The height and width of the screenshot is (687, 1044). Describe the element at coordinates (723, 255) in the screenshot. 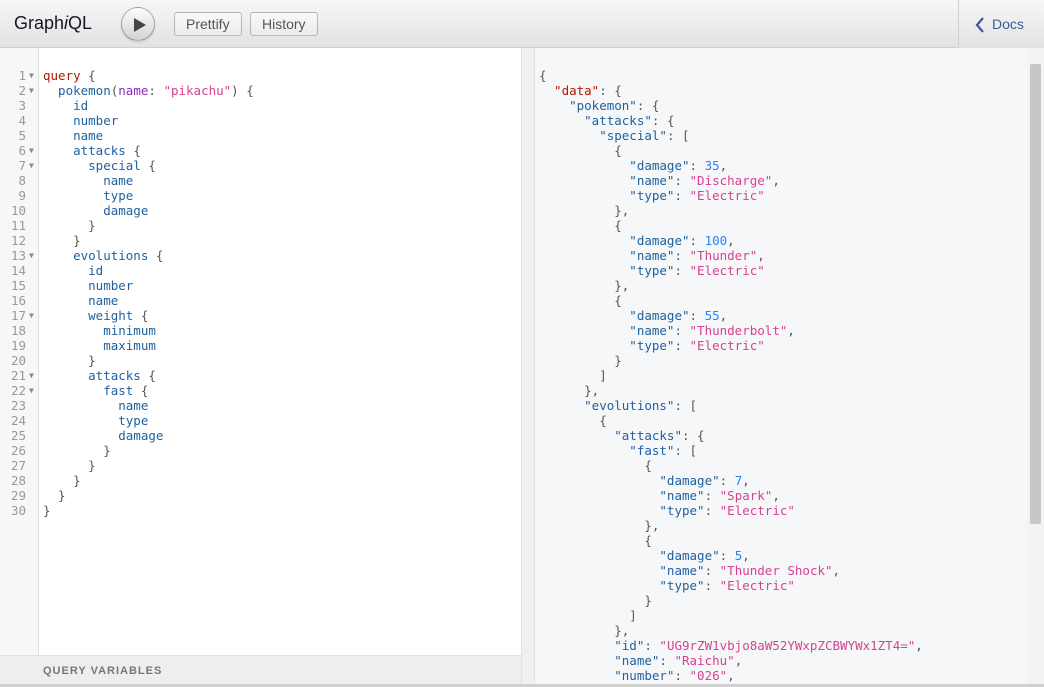

I see `code-token: "Thunder"` at that location.